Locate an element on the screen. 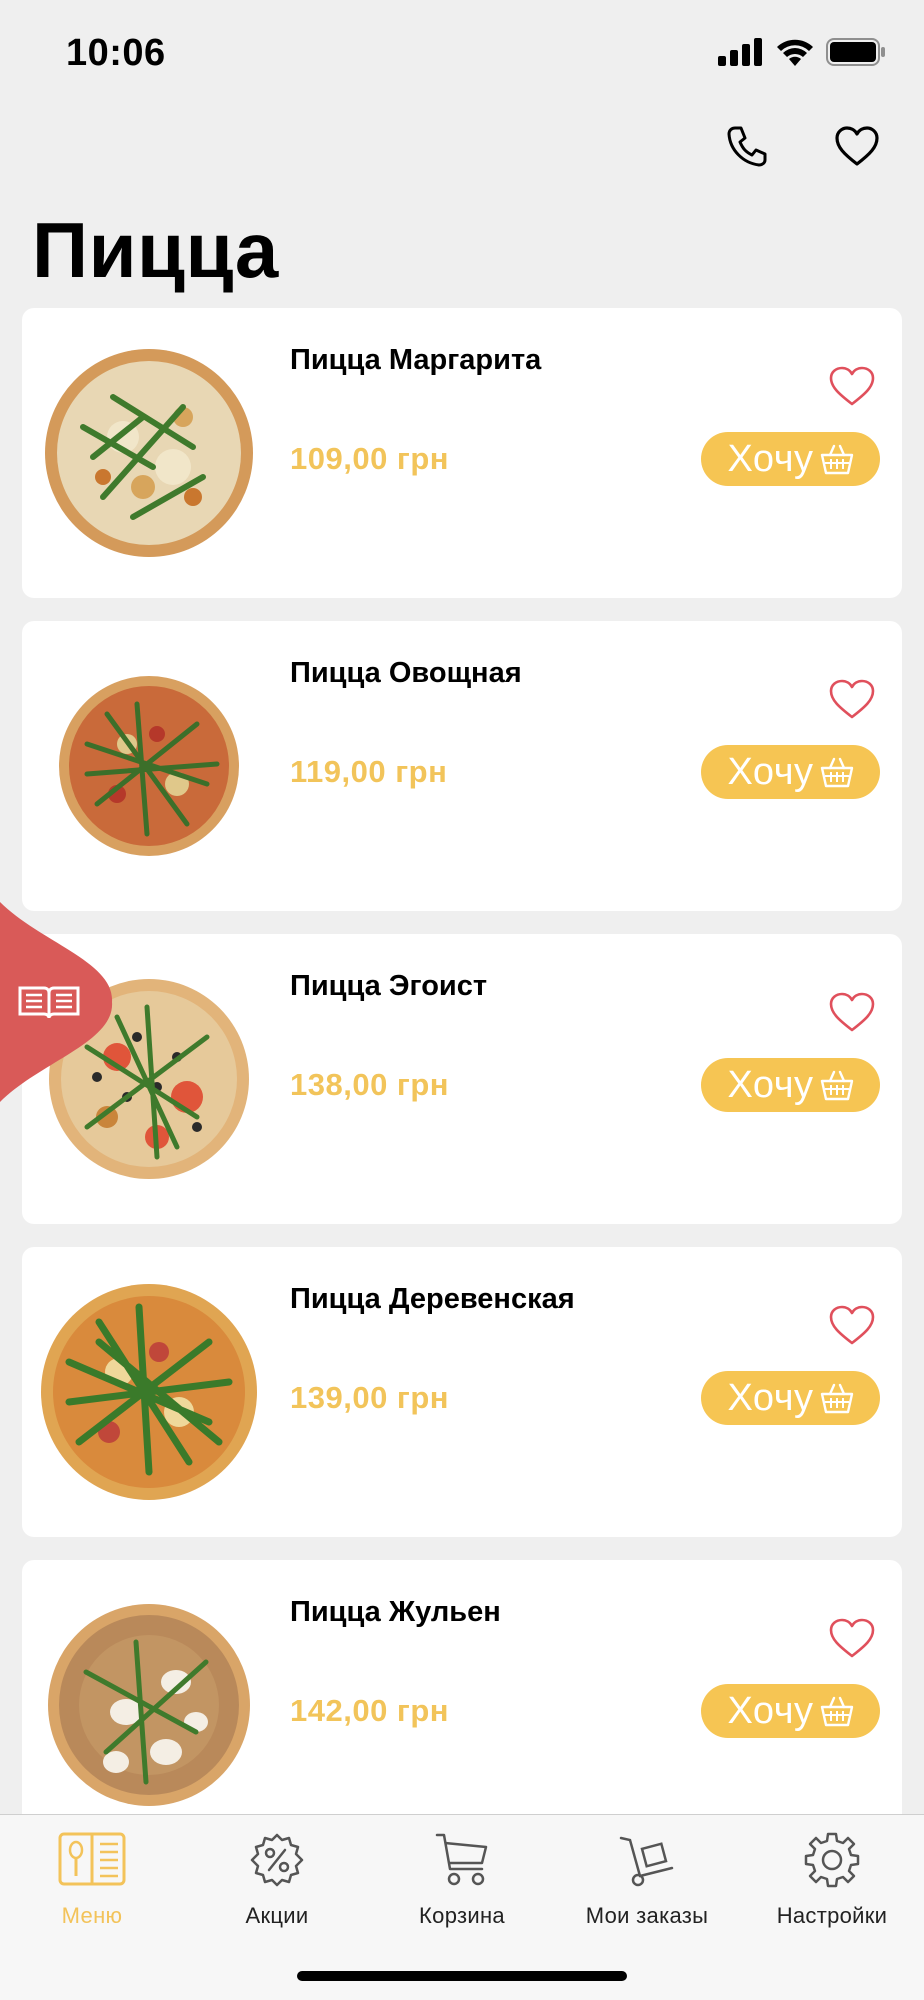 The image size is (924, 2000). menu-book-icon is located at coordinates (92, 1860).